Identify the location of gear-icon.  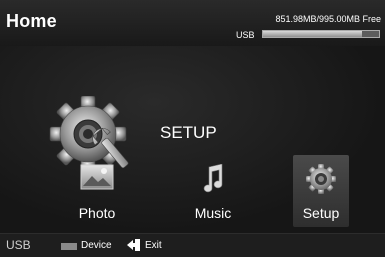
(321, 179).